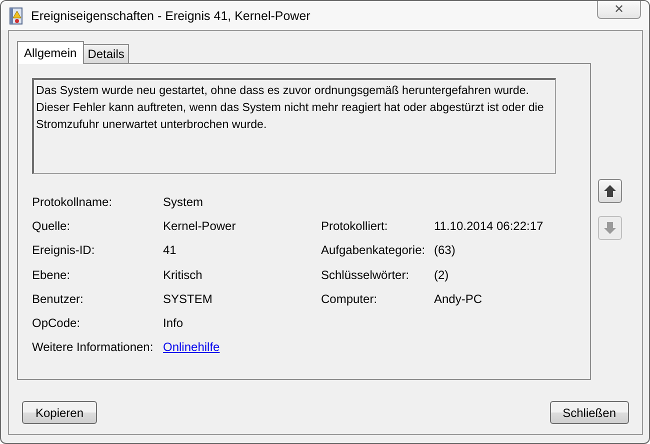 This screenshot has height=444, width=650. Describe the element at coordinates (50, 52) in the screenshot. I see `tab: Allgemein` at that location.